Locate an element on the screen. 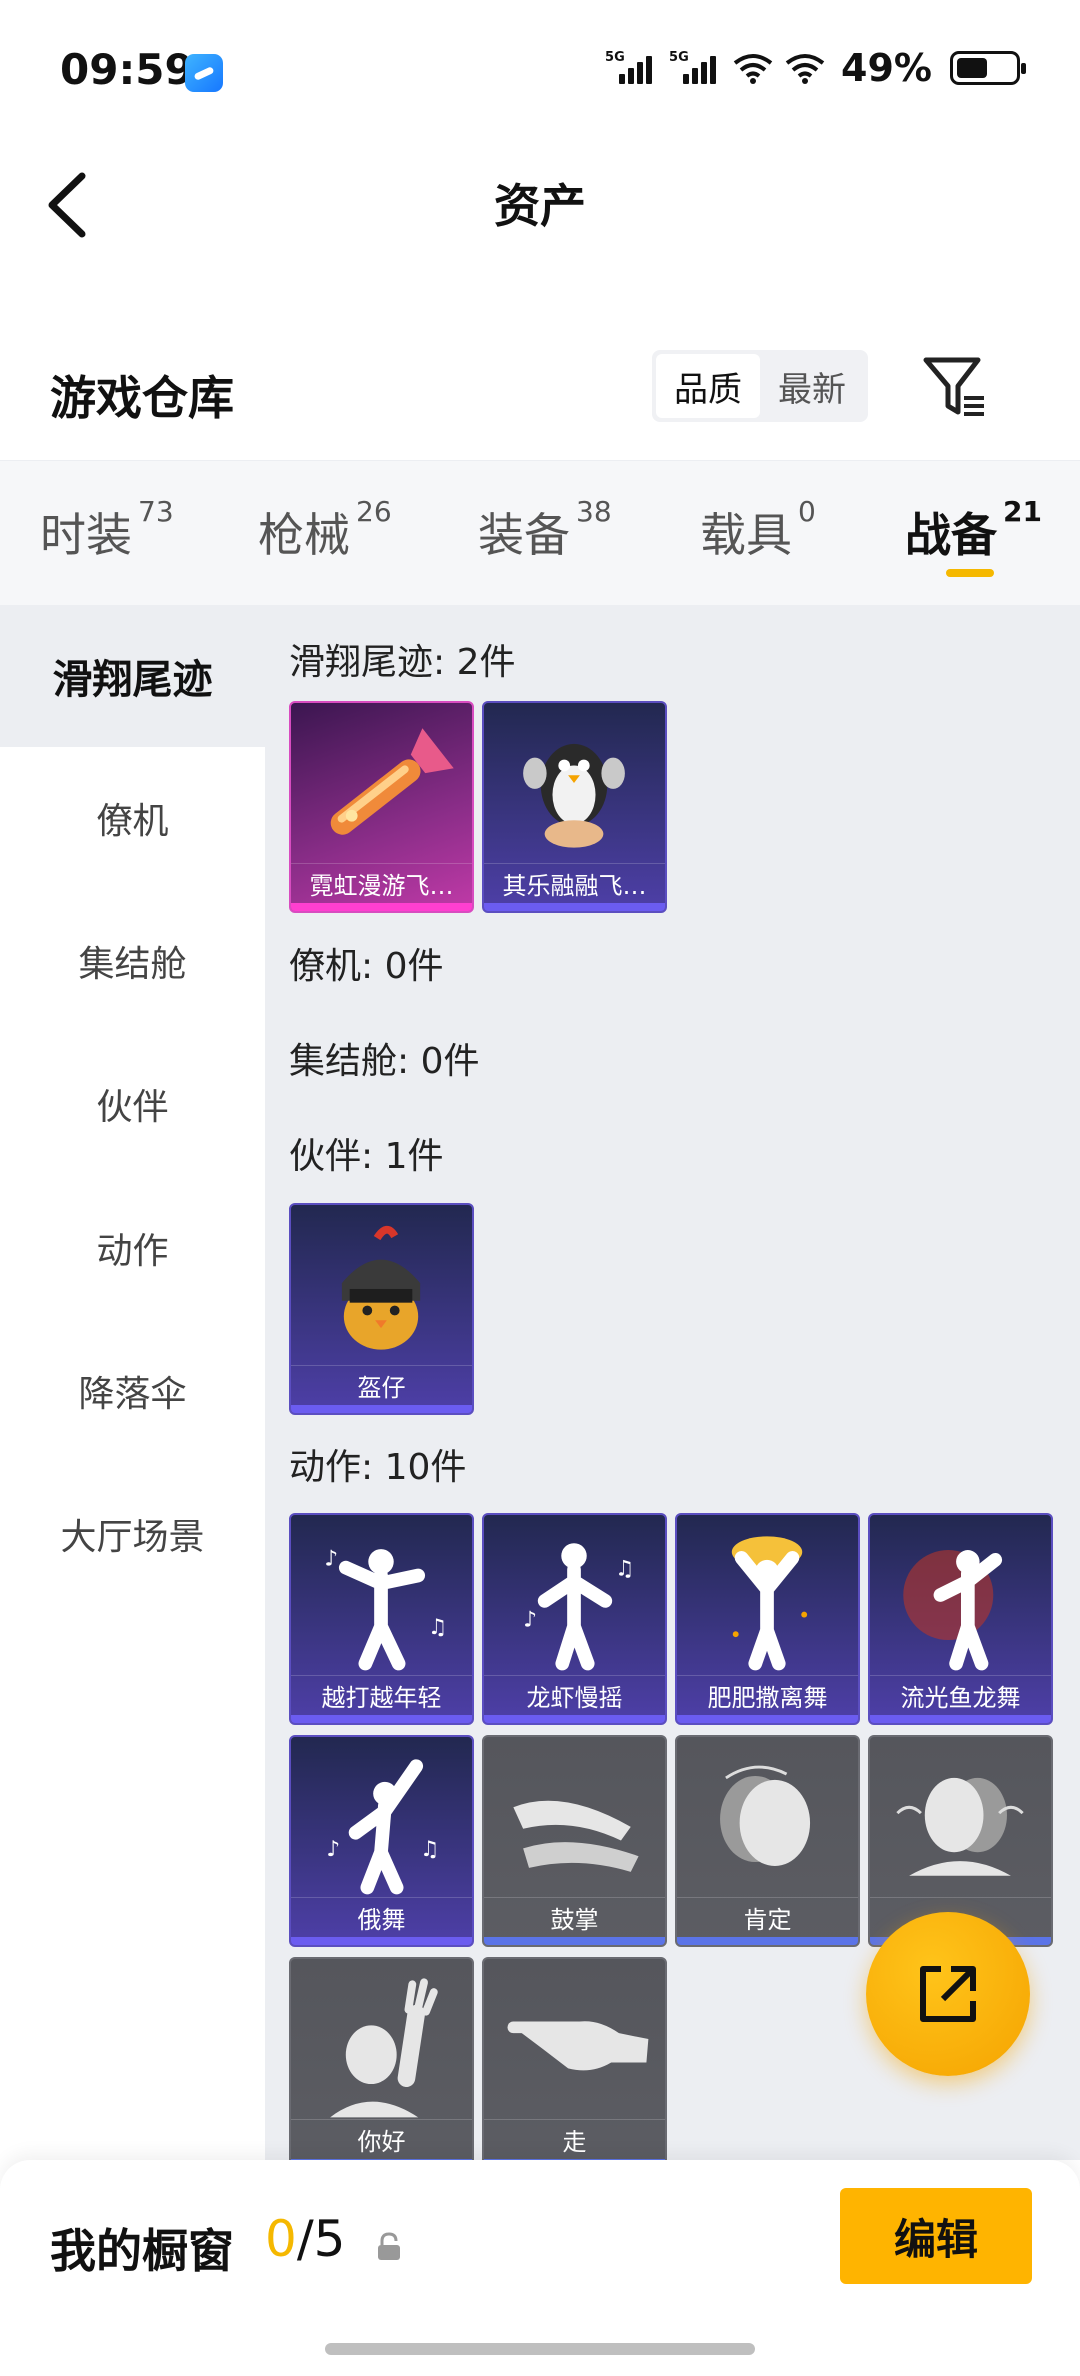 Image resolution: width=1080 pixels, height=2376 pixels. battery-icon is located at coordinates (988, 68).